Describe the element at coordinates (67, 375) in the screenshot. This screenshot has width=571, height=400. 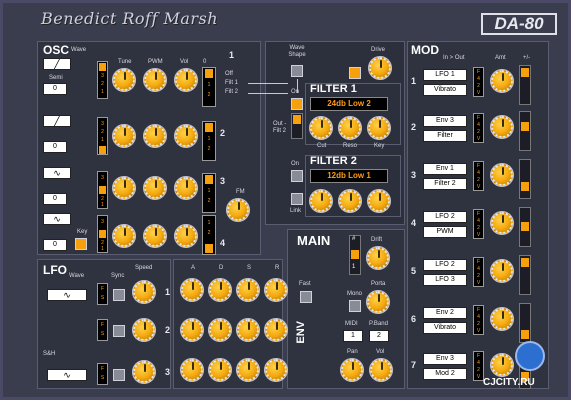
I see `lfo3-wave-select: ∿` at that location.